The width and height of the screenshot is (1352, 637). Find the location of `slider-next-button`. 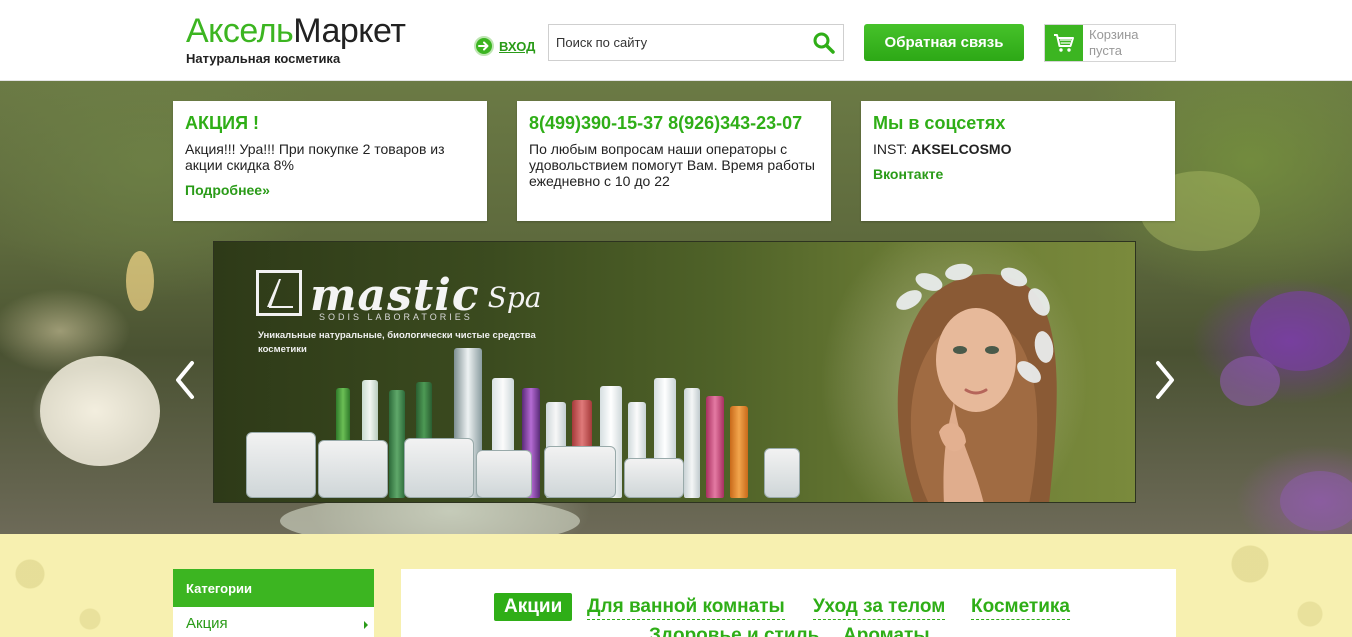

slider-next-button is located at coordinates (1165, 380).